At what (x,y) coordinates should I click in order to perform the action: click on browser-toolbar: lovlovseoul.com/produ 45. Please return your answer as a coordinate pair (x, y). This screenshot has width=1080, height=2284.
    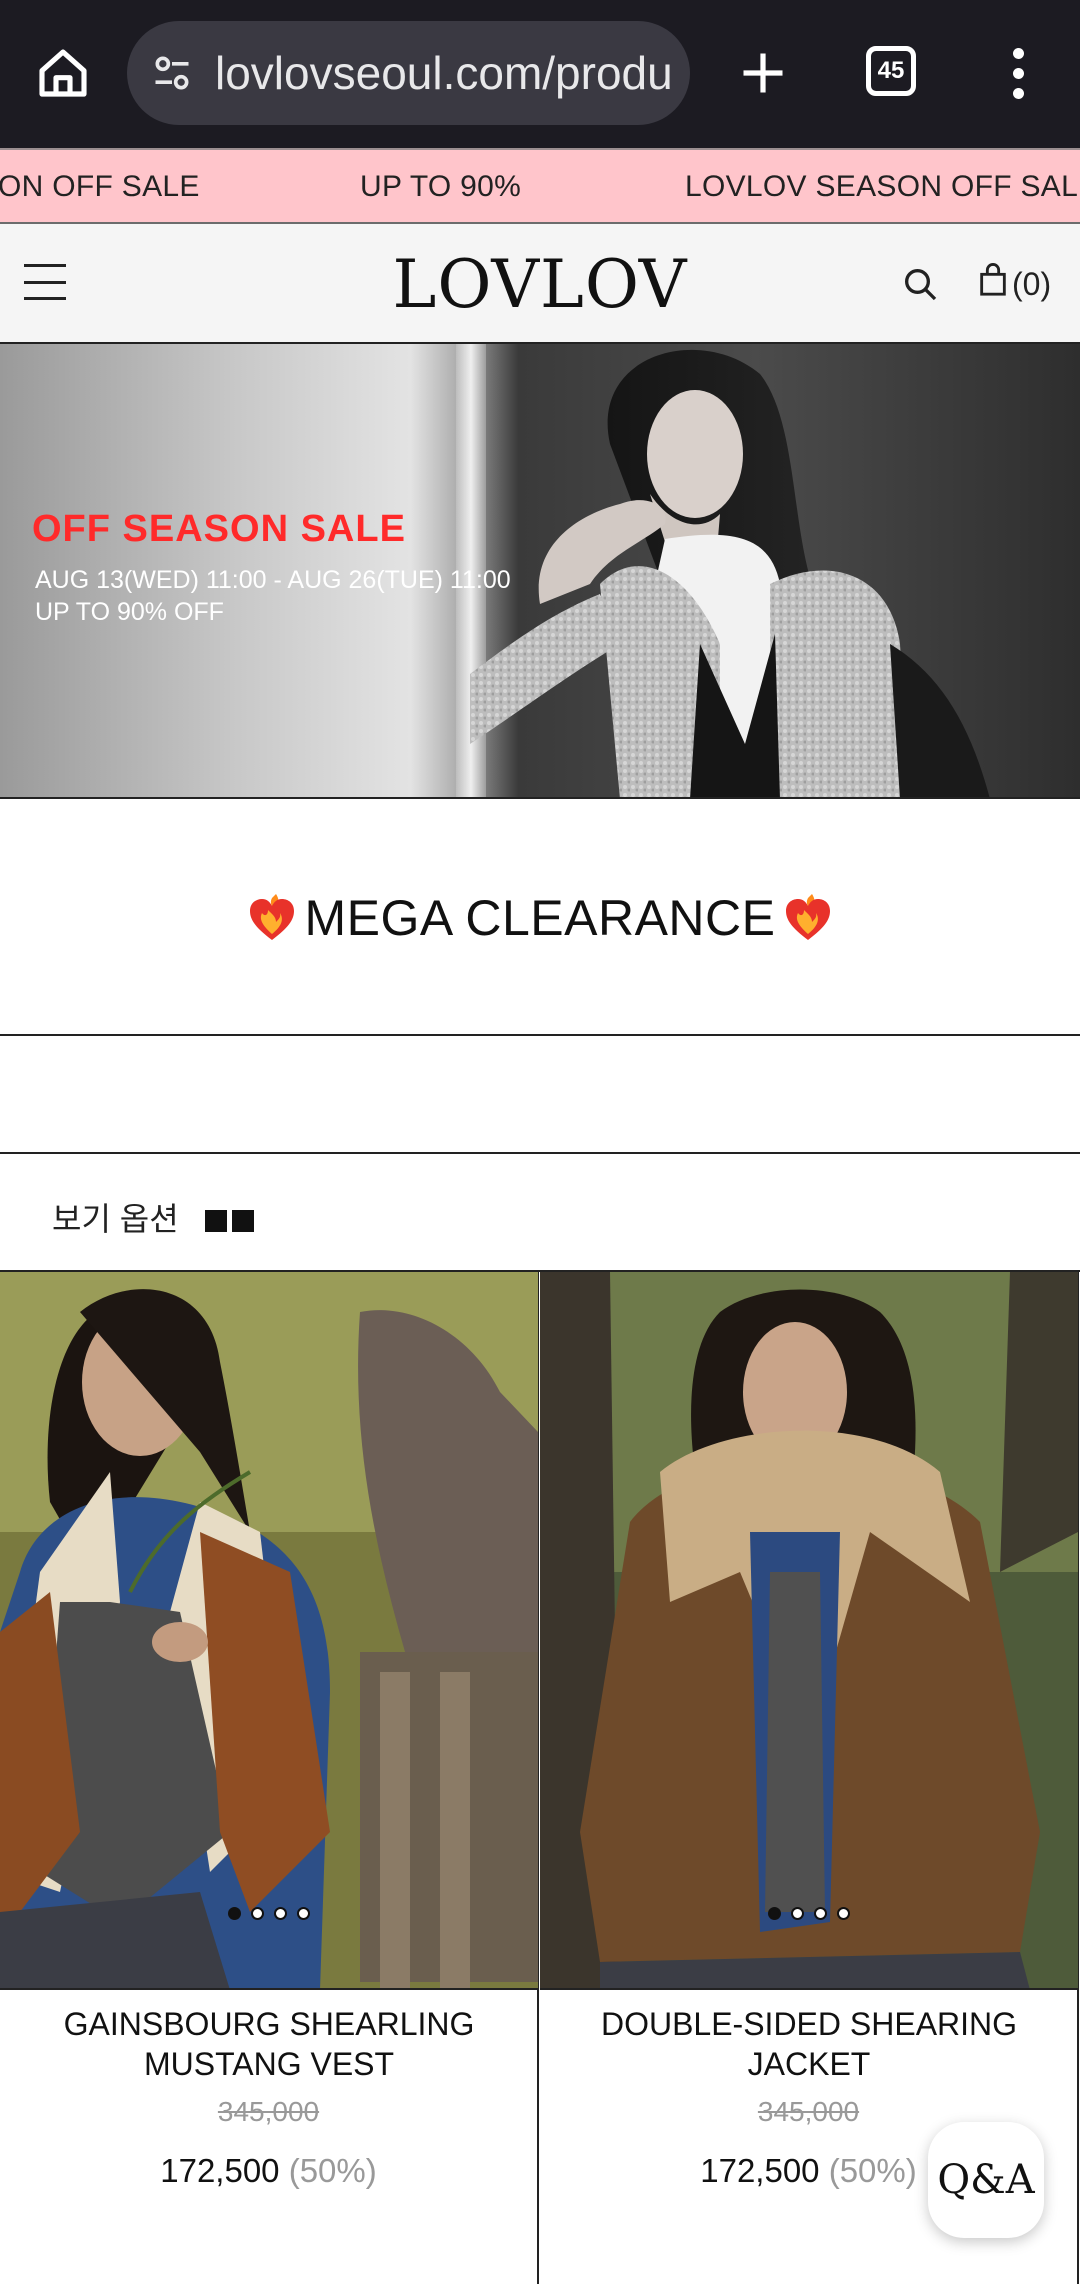
    Looking at the image, I should click on (540, 74).